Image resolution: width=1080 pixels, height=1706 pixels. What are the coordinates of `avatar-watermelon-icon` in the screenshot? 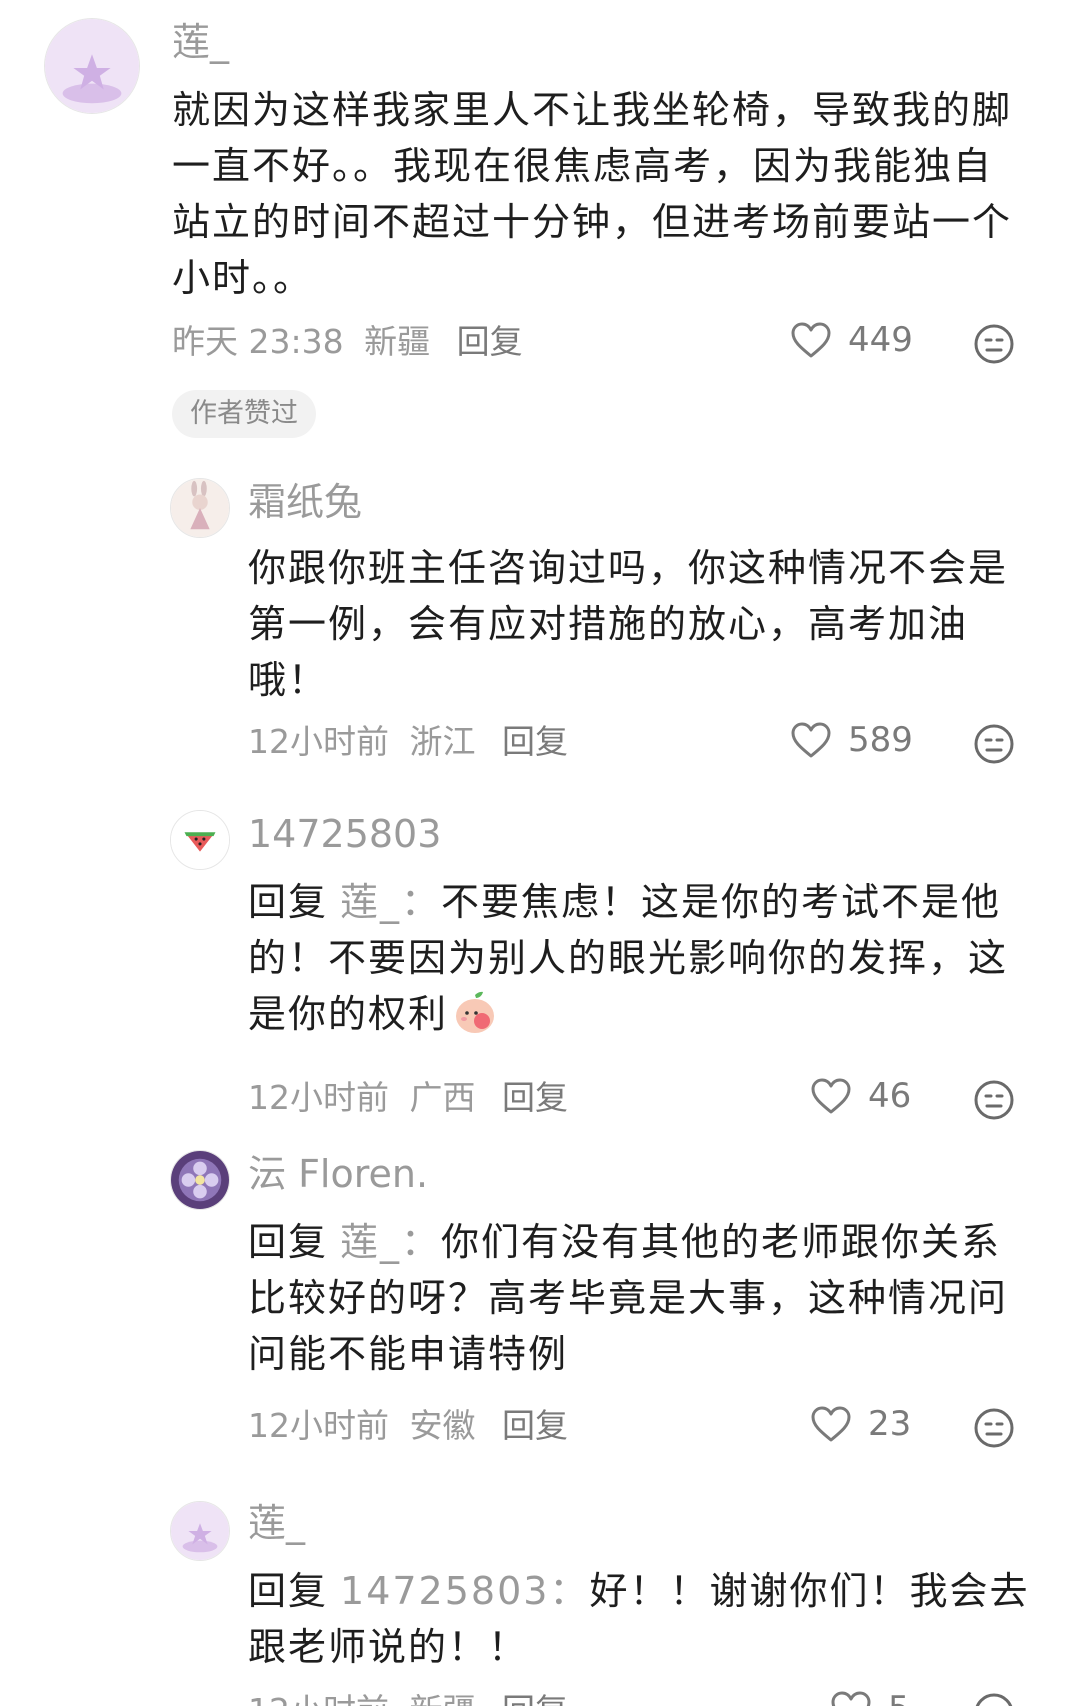 It's located at (200, 840).